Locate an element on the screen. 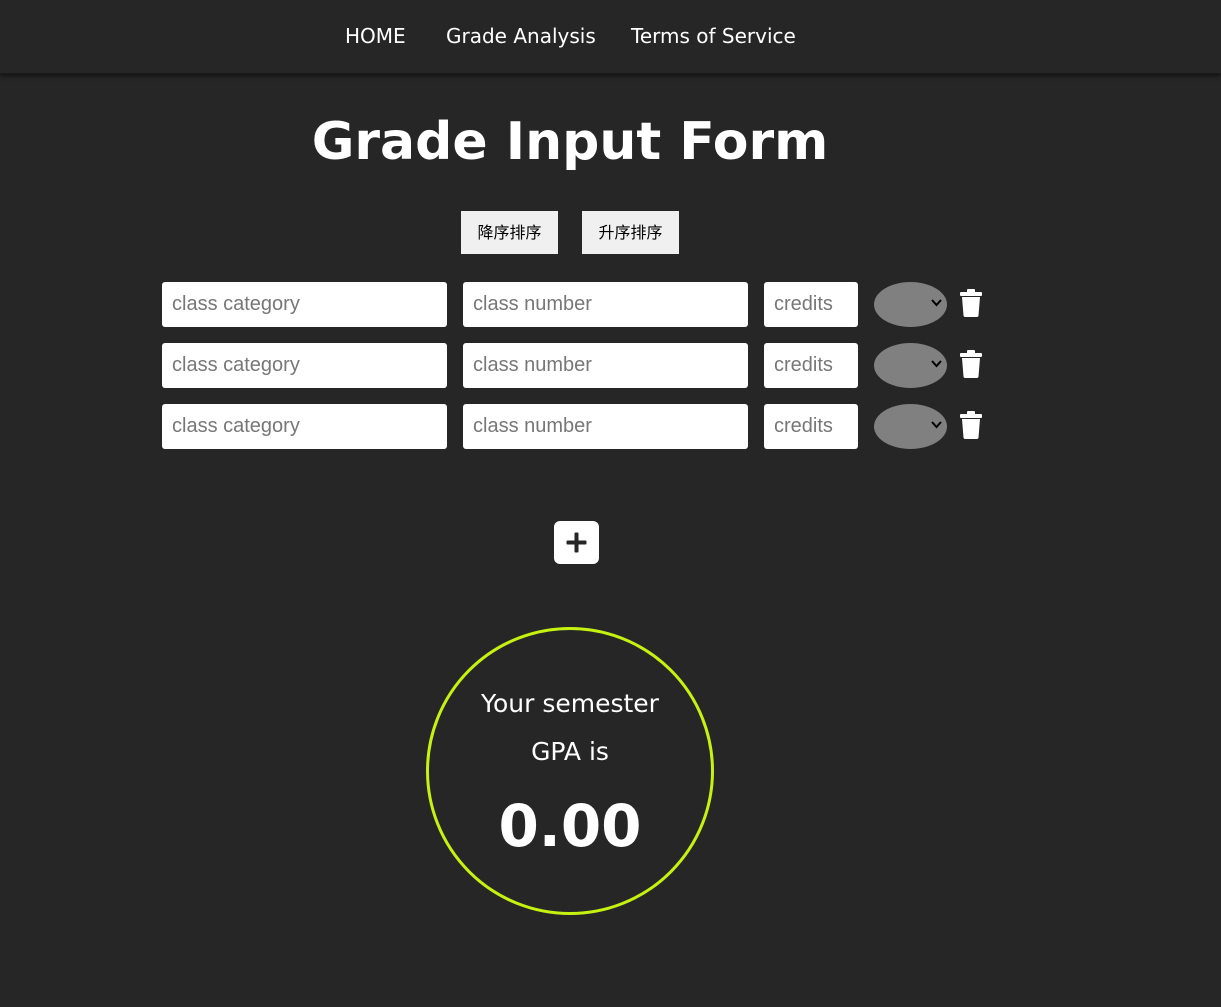 The width and height of the screenshot is (1221, 1007). sort-ascending-button: 升序排序 is located at coordinates (630, 232).